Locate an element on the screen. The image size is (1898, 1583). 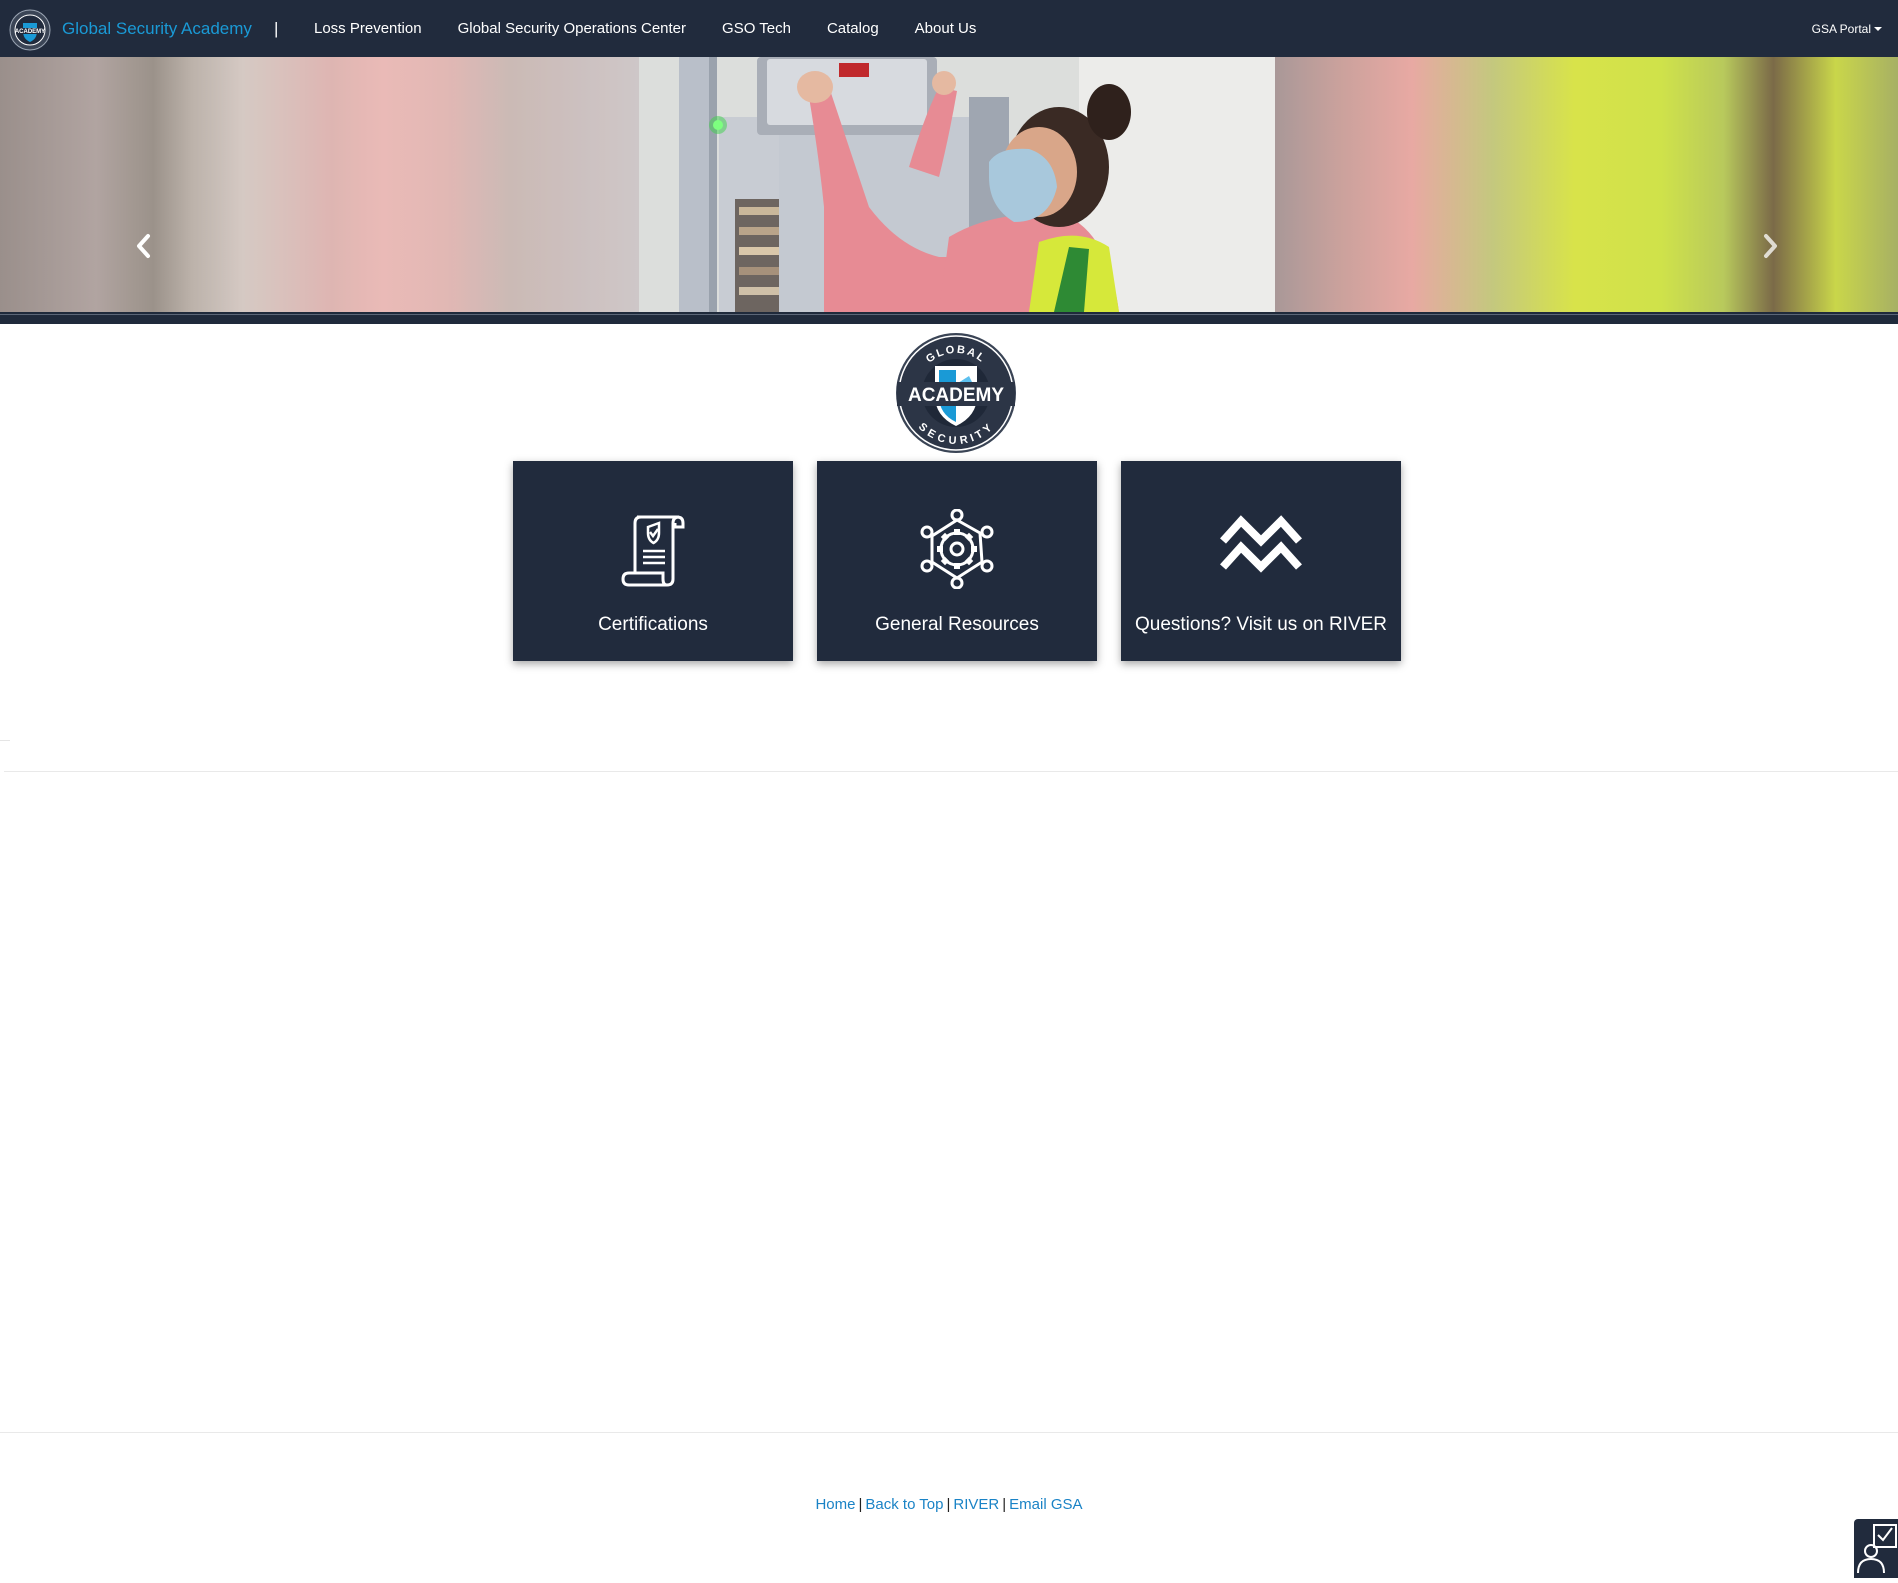
caret-down-icon is located at coordinates (1878, 29).